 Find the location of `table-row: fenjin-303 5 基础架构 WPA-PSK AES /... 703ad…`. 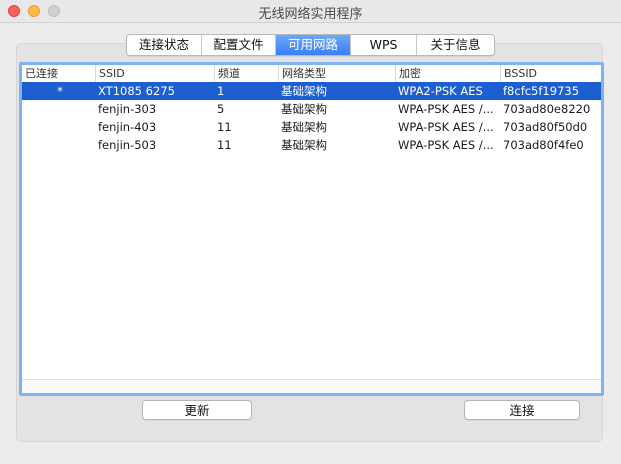

table-row: fenjin-303 5 基础架构 WPA-PSK AES /... 703ad… is located at coordinates (311, 109).